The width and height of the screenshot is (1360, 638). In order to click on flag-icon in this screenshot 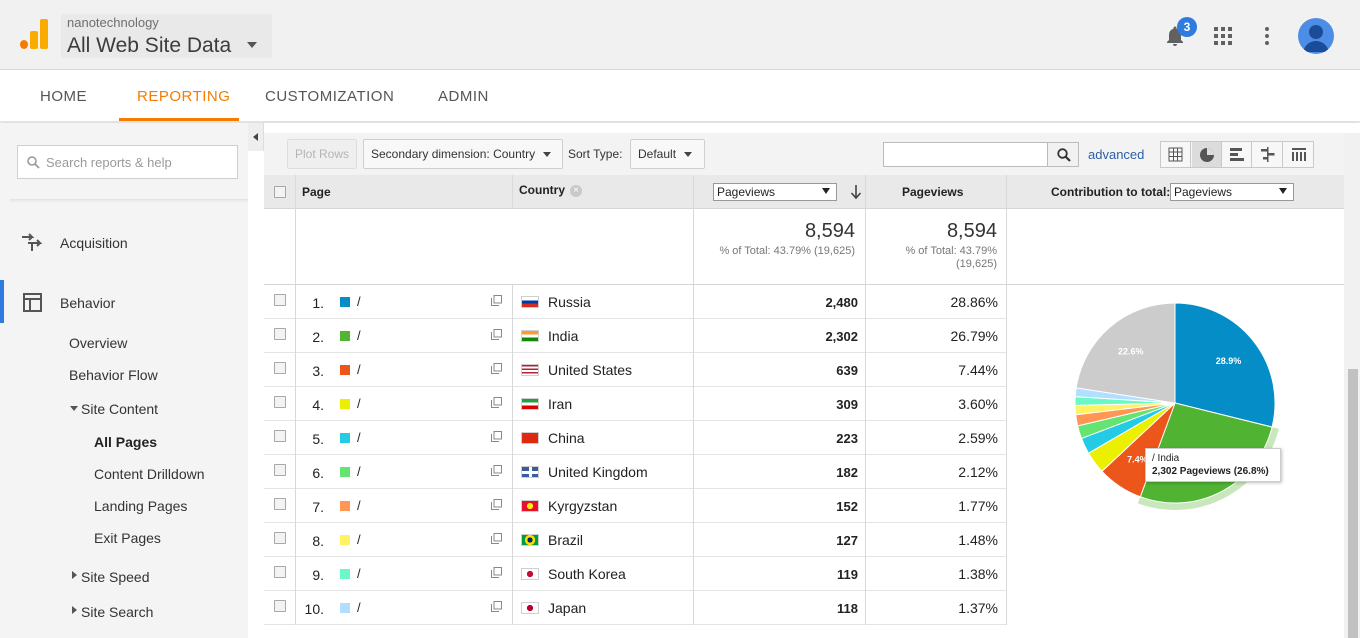, I will do `click(530, 540)`.